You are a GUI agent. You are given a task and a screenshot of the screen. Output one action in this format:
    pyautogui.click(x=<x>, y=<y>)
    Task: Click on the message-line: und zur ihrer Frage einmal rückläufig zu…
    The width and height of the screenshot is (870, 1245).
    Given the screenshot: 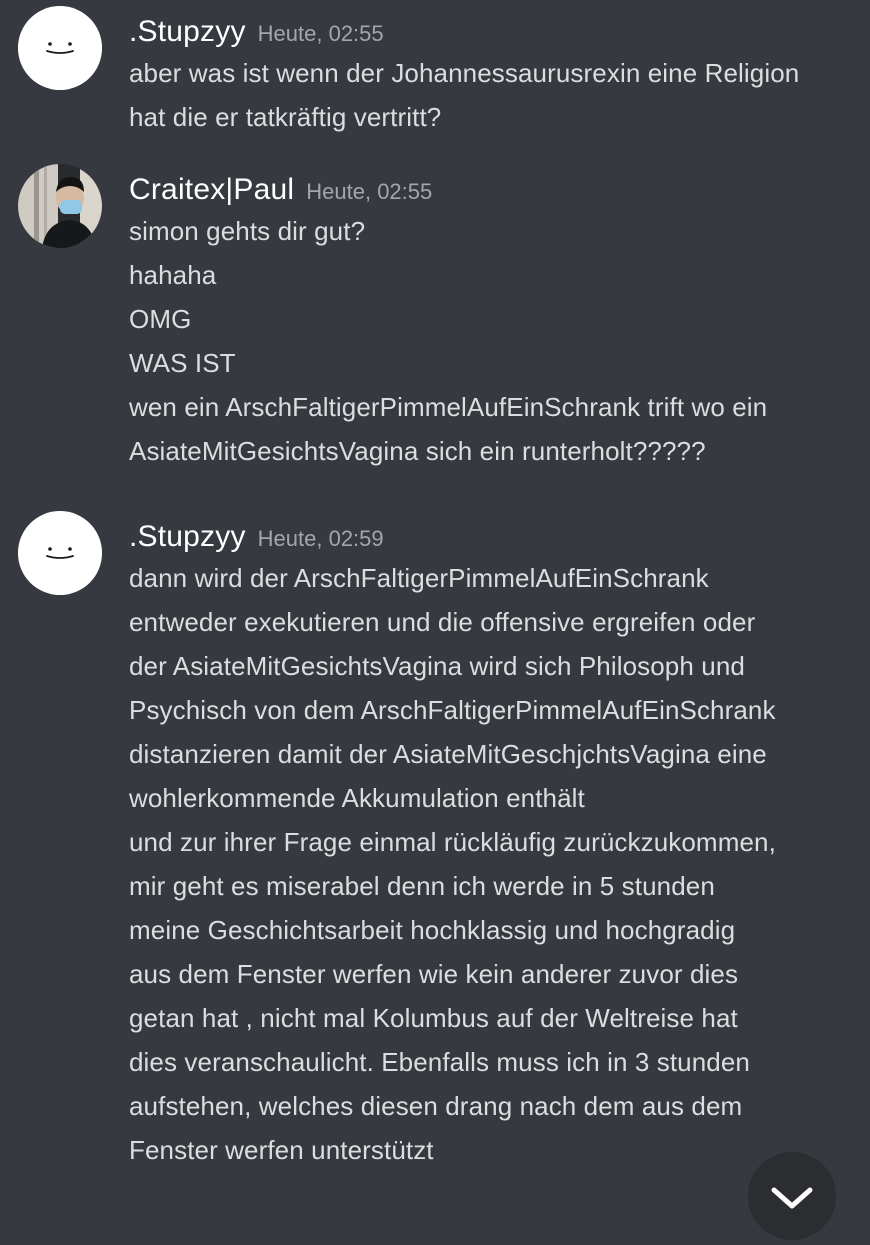 What is the action you would take?
    pyautogui.click(x=452, y=842)
    